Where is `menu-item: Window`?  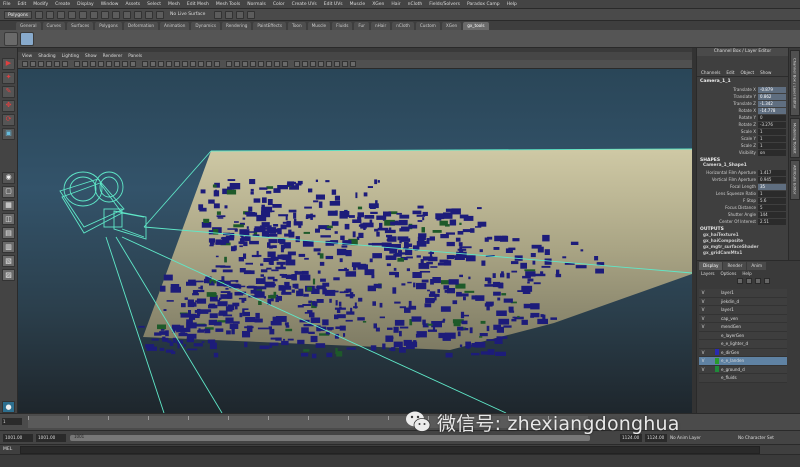 menu-item: Window is located at coordinates (110, 4).